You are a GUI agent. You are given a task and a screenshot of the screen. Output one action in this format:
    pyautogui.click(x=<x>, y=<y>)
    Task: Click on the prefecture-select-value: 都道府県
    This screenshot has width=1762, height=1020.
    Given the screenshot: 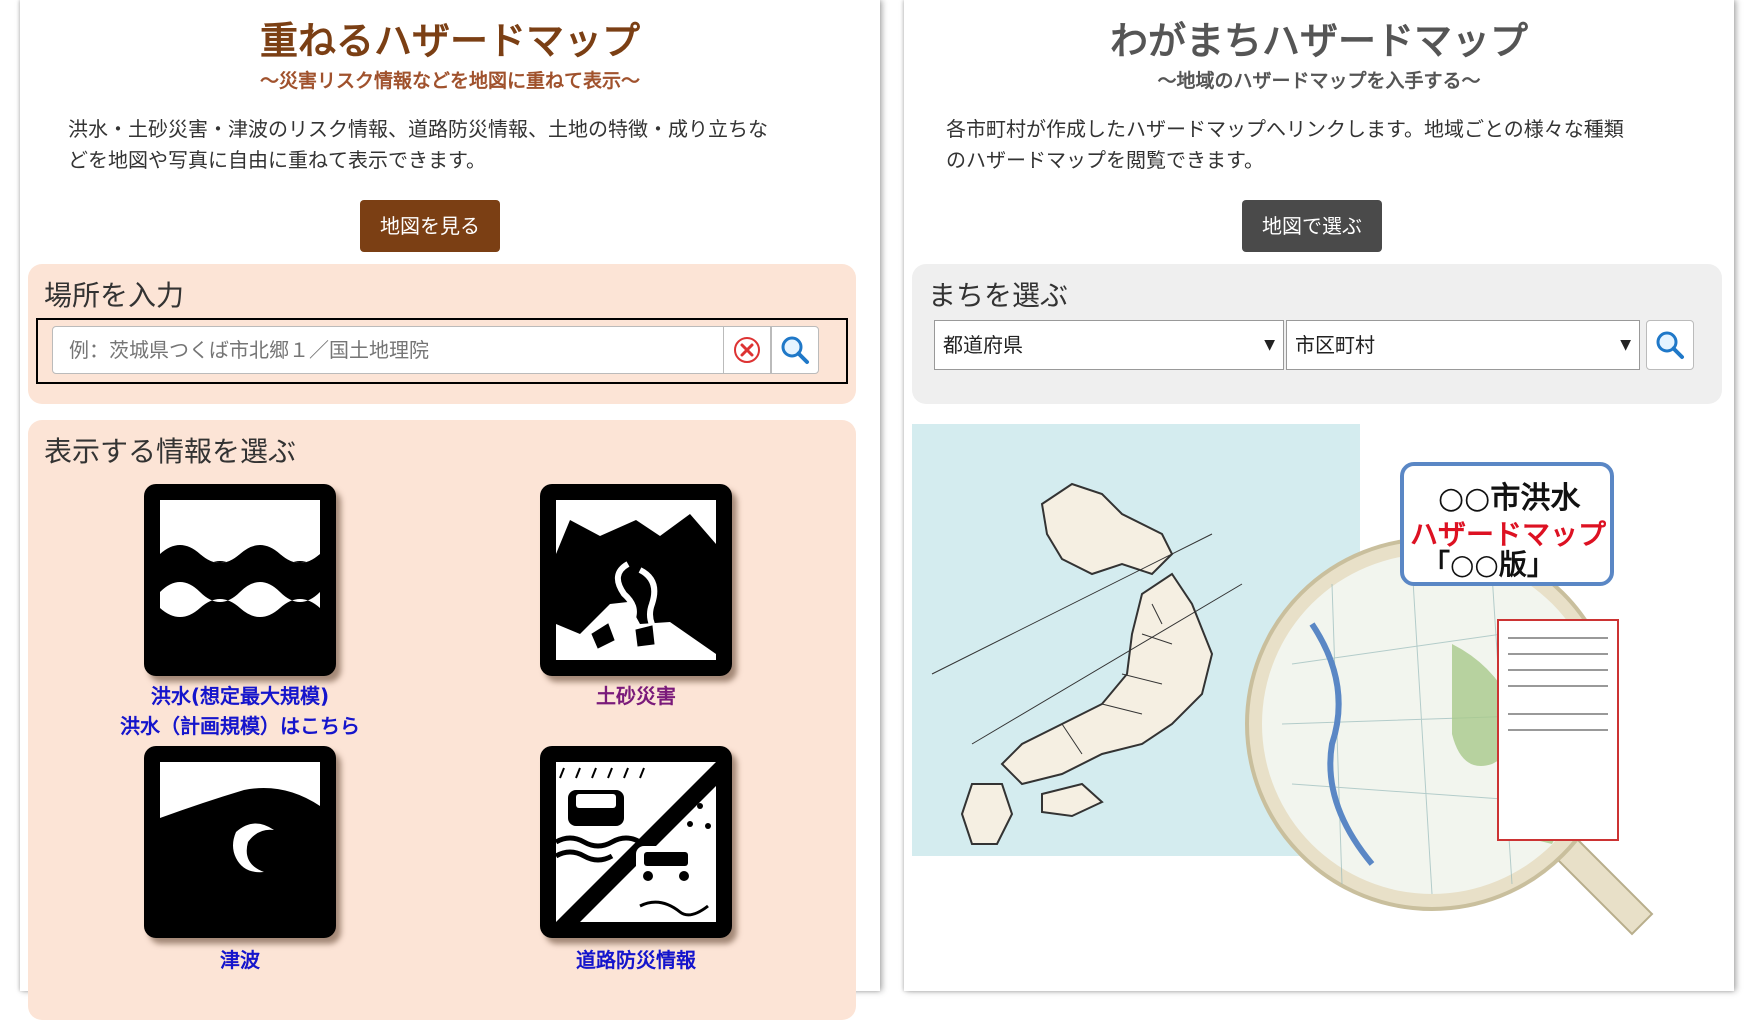 What is the action you would take?
    pyautogui.click(x=983, y=345)
    